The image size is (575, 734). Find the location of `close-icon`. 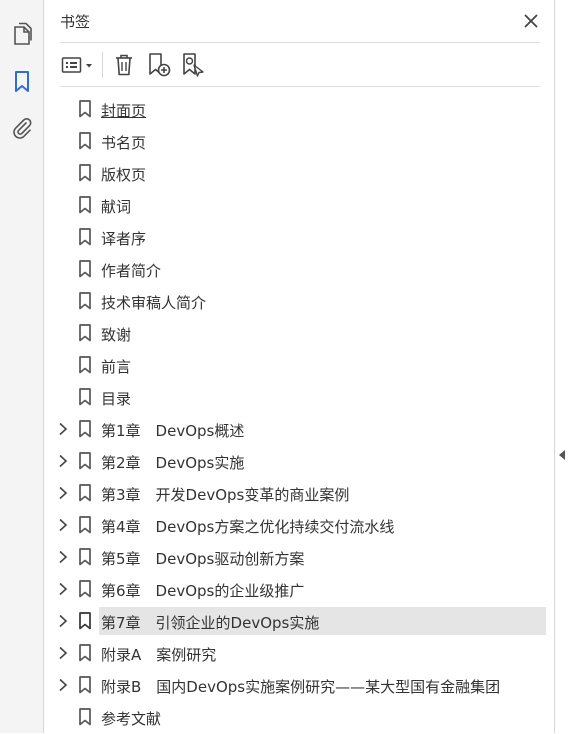

close-icon is located at coordinates (531, 21).